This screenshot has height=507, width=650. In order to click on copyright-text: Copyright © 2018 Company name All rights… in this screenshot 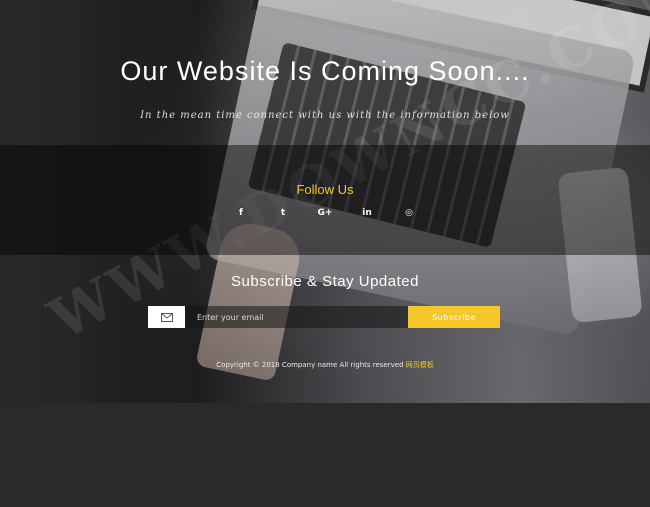, I will do `click(310, 365)`.